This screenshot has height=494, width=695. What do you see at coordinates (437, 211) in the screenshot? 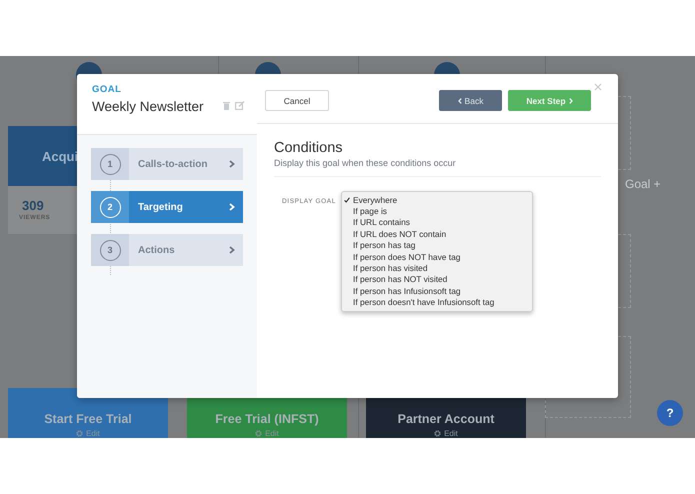
I see `dropdown-option: If page is` at bounding box center [437, 211].